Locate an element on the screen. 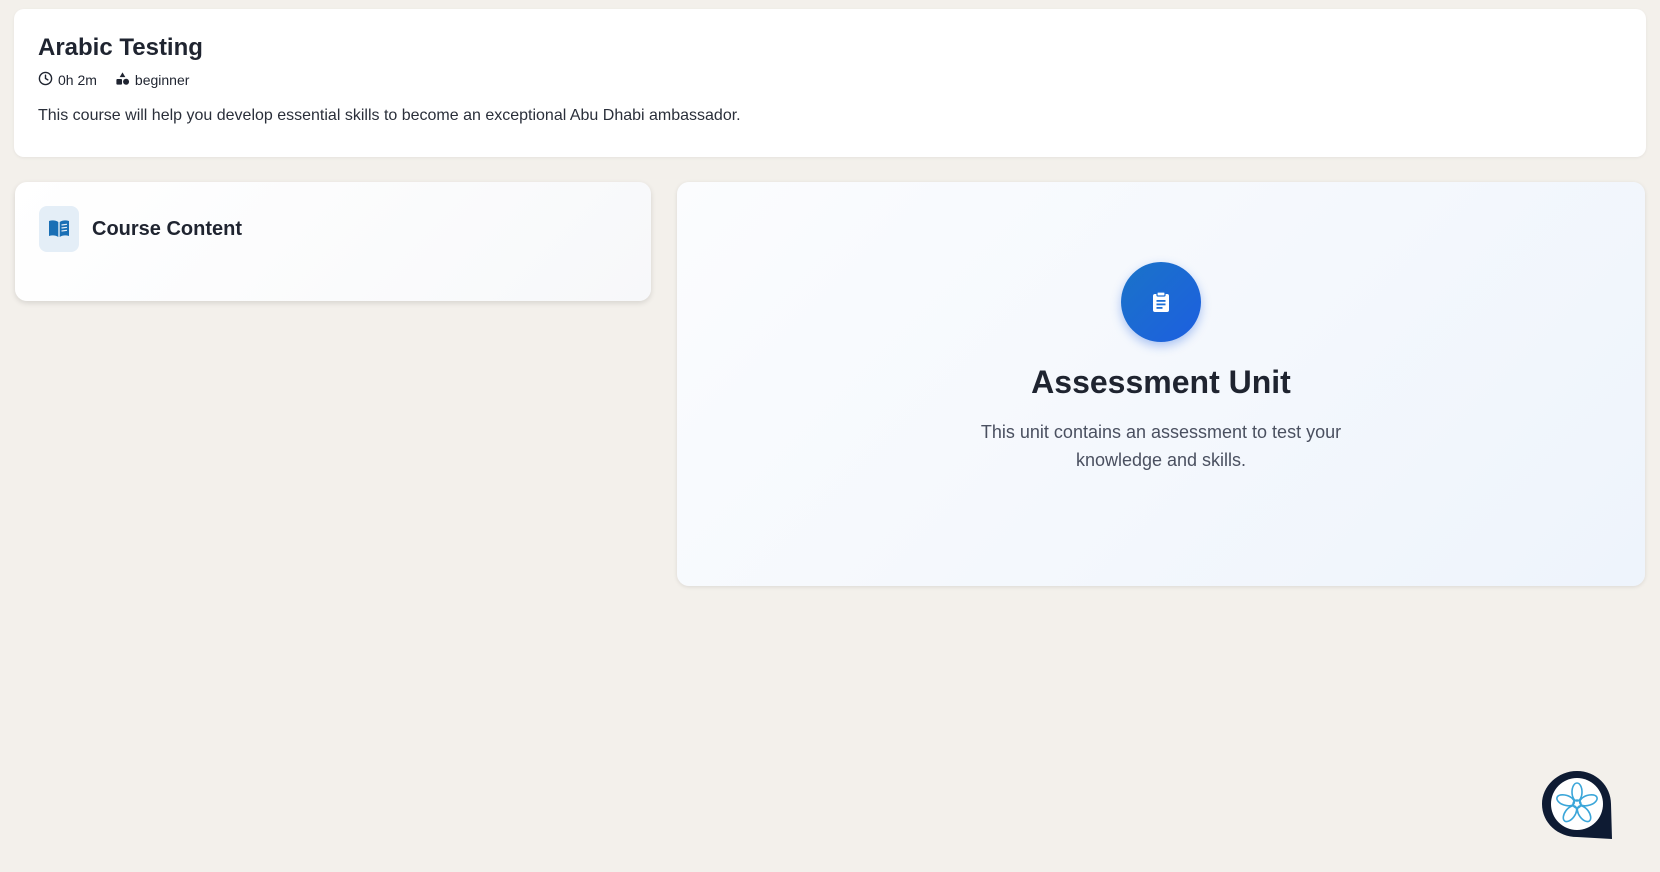  shapes-icon is located at coordinates (125, 80).